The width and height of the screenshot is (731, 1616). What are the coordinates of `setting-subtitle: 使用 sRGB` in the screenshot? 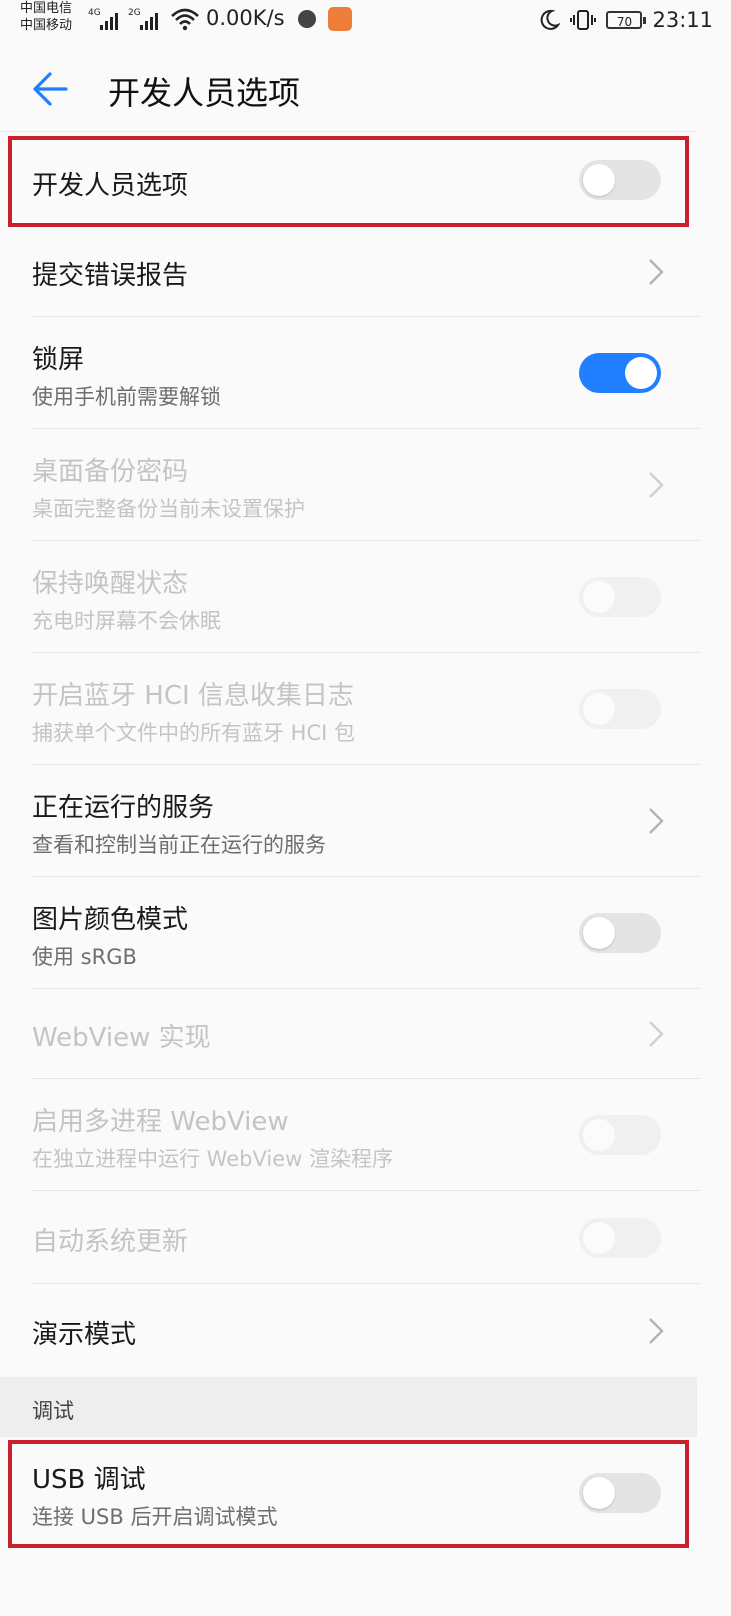 It's located at (84, 957).